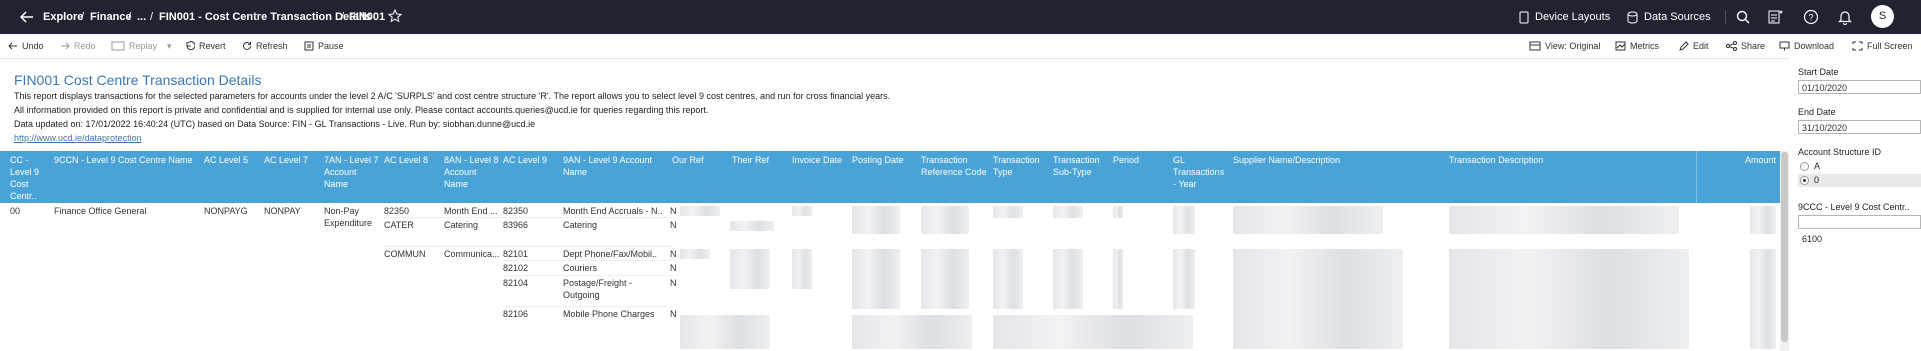 The height and width of the screenshot is (351, 1921). Describe the element at coordinates (1859, 127) in the screenshot. I see `end-date-input: 31/10/2020` at that location.